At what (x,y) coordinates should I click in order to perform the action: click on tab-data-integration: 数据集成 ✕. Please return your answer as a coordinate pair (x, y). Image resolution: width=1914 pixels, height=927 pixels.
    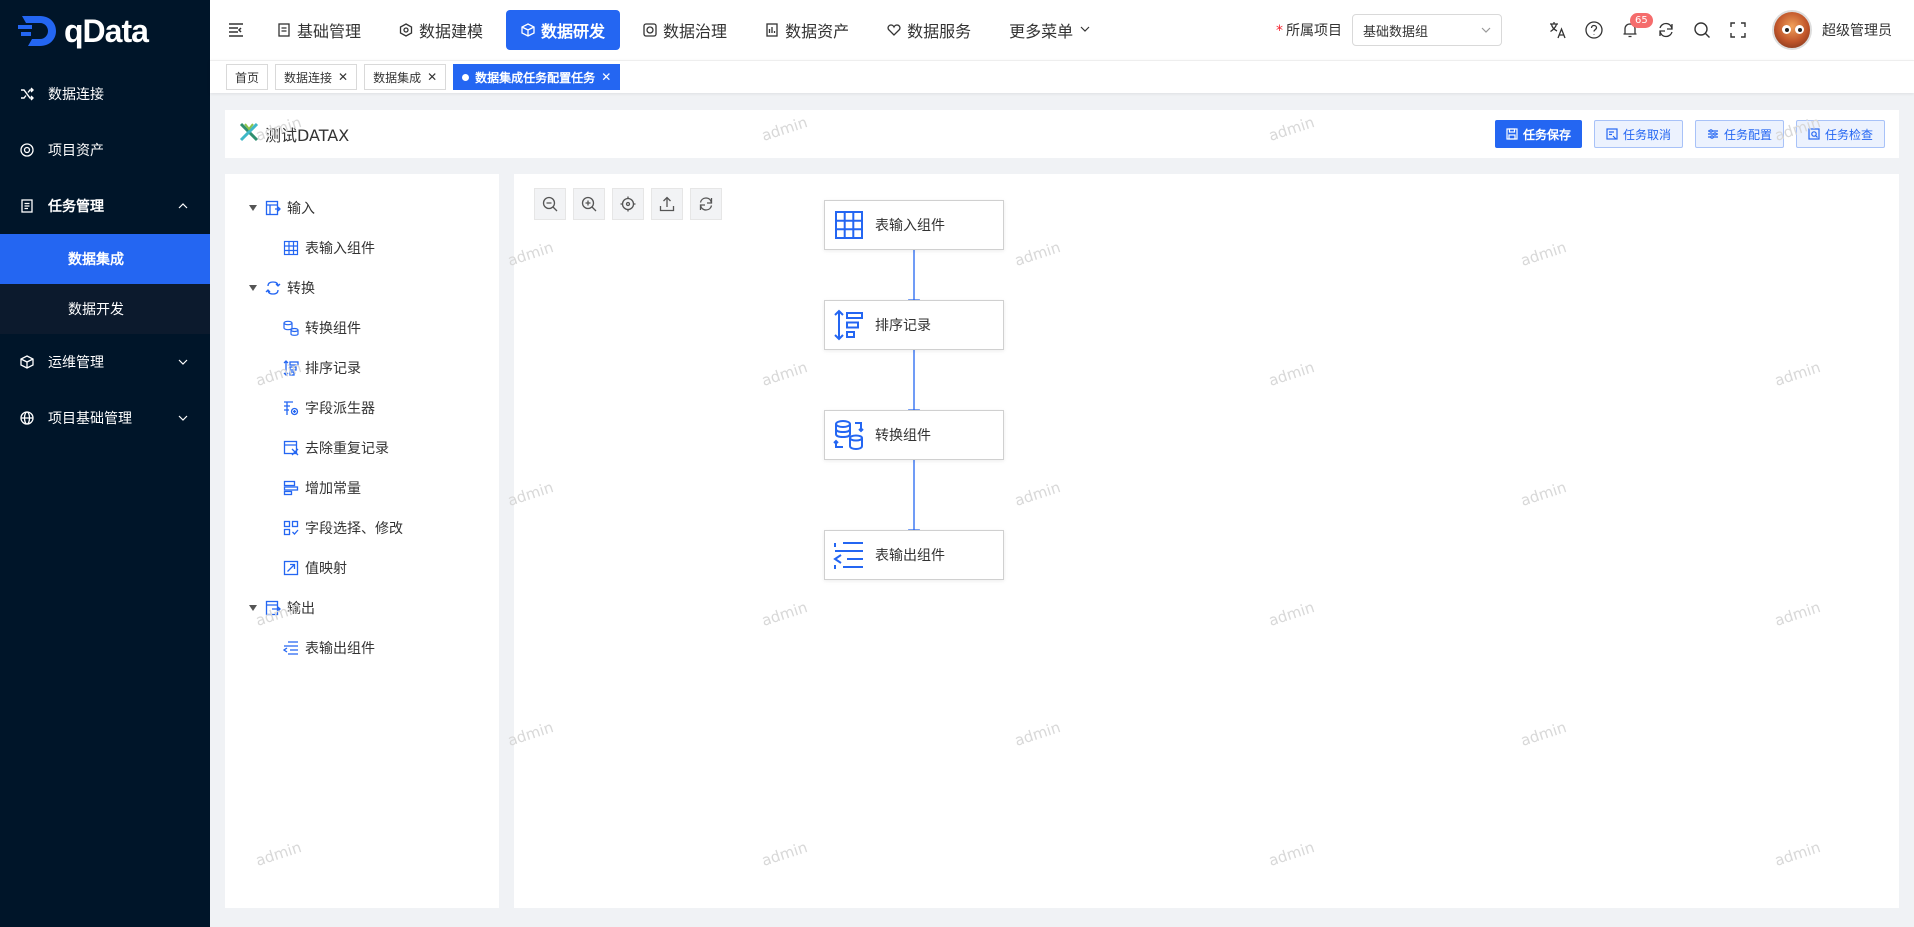
    Looking at the image, I should click on (405, 77).